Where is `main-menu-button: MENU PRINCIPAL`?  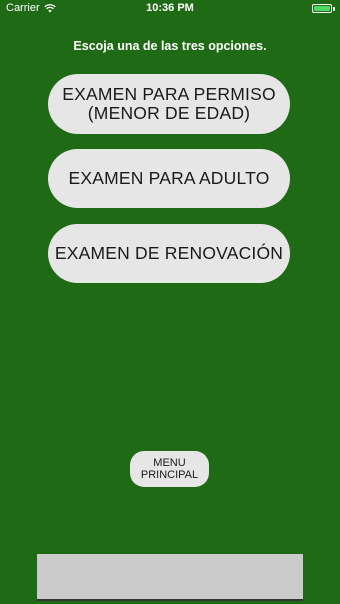 main-menu-button: MENU PRINCIPAL is located at coordinates (169, 469).